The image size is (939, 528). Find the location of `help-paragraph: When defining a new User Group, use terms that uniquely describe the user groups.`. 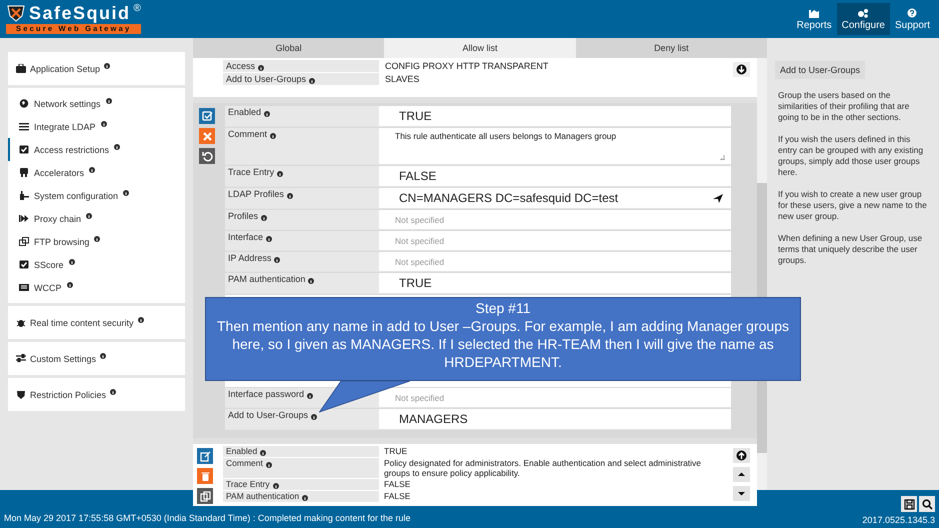

help-paragraph: When defining a new User Group, use terms that uniquely describe the user groups. is located at coordinates (851, 249).